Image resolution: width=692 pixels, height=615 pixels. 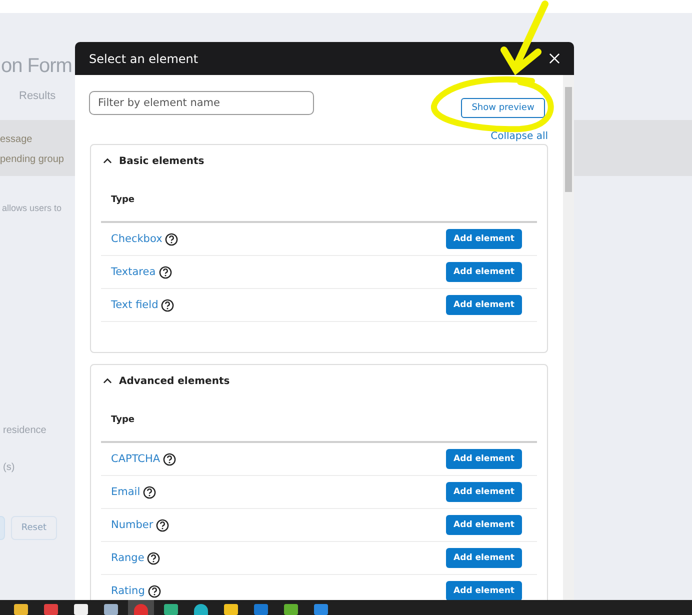 What do you see at coordinates (136, 239) in the screenshot?
I see `element-link: Checkbox` at bounding box center [136, 239].